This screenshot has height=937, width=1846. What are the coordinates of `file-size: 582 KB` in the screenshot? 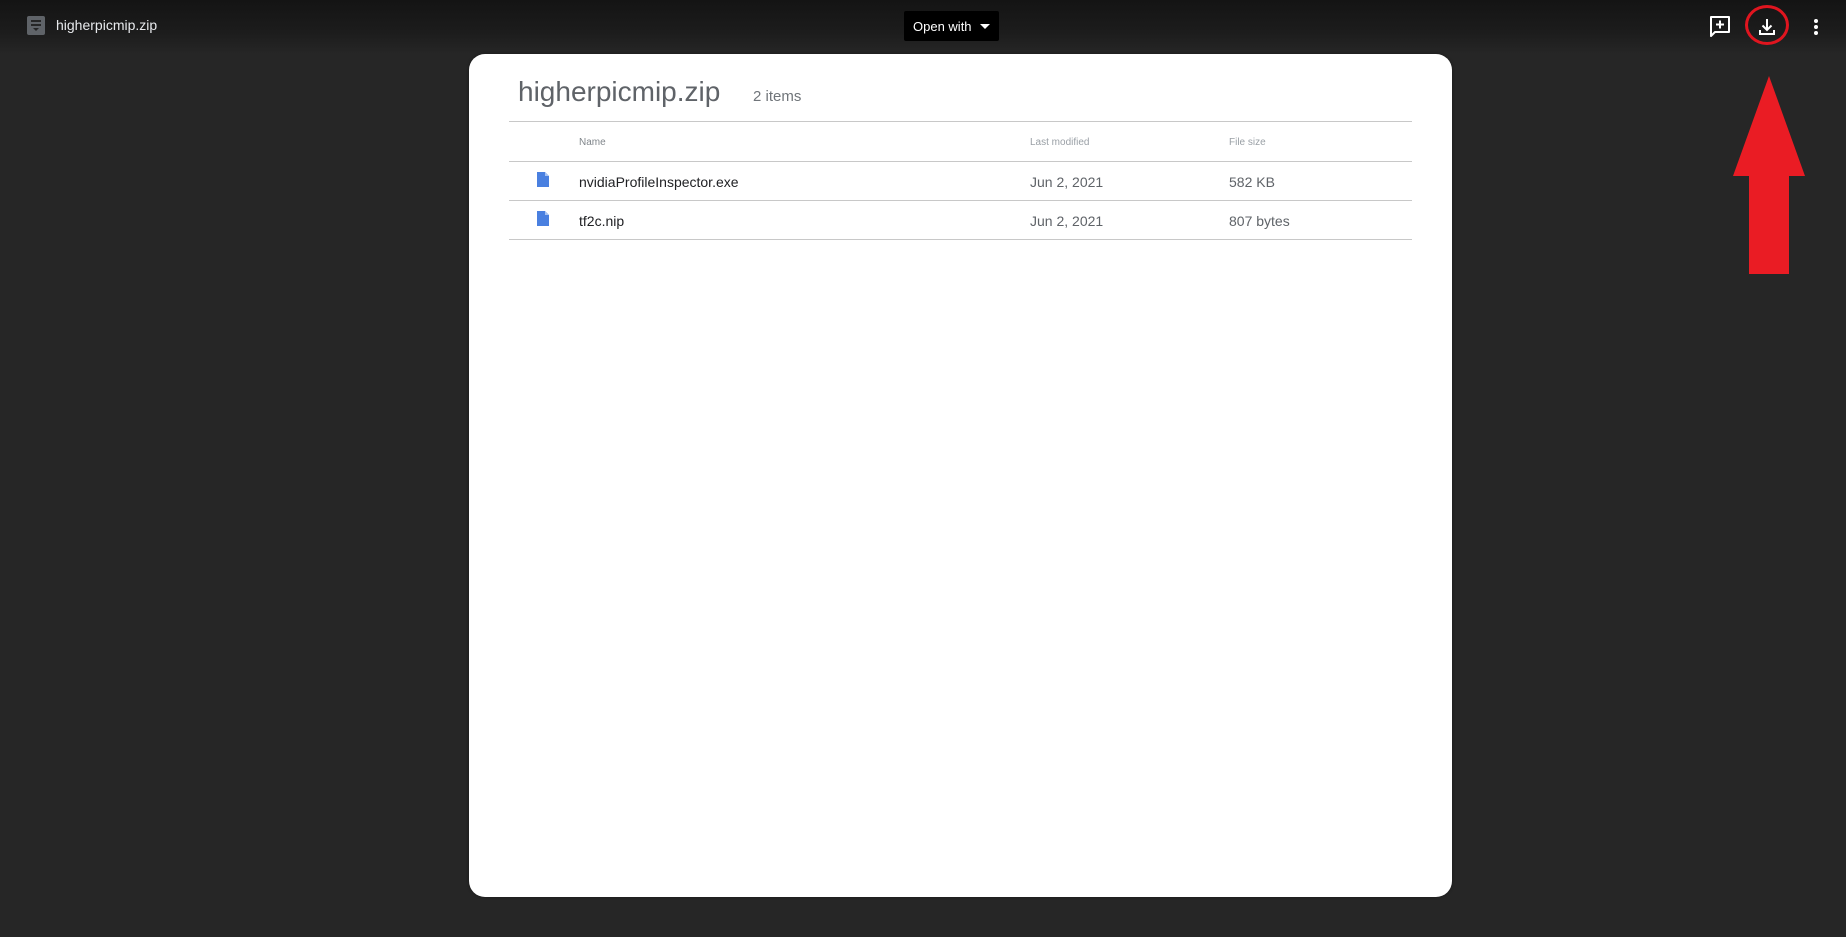 It's located at (1252, 182).